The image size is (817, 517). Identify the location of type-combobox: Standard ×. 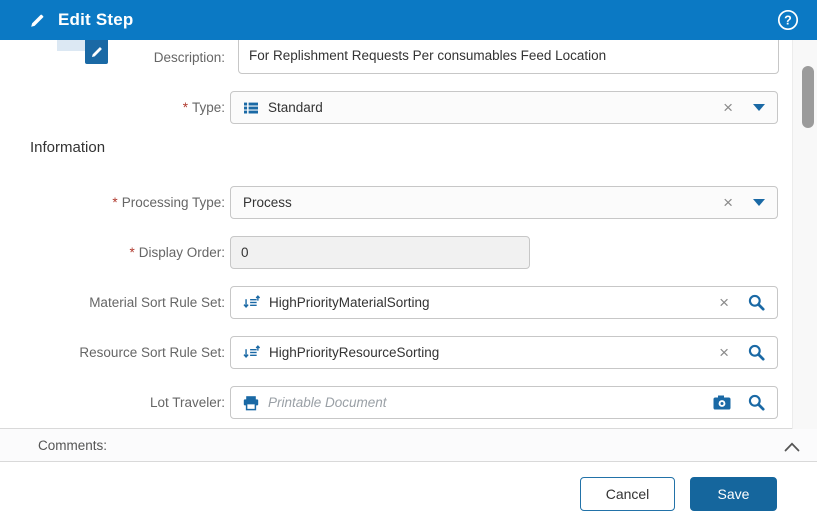
(504, 107).